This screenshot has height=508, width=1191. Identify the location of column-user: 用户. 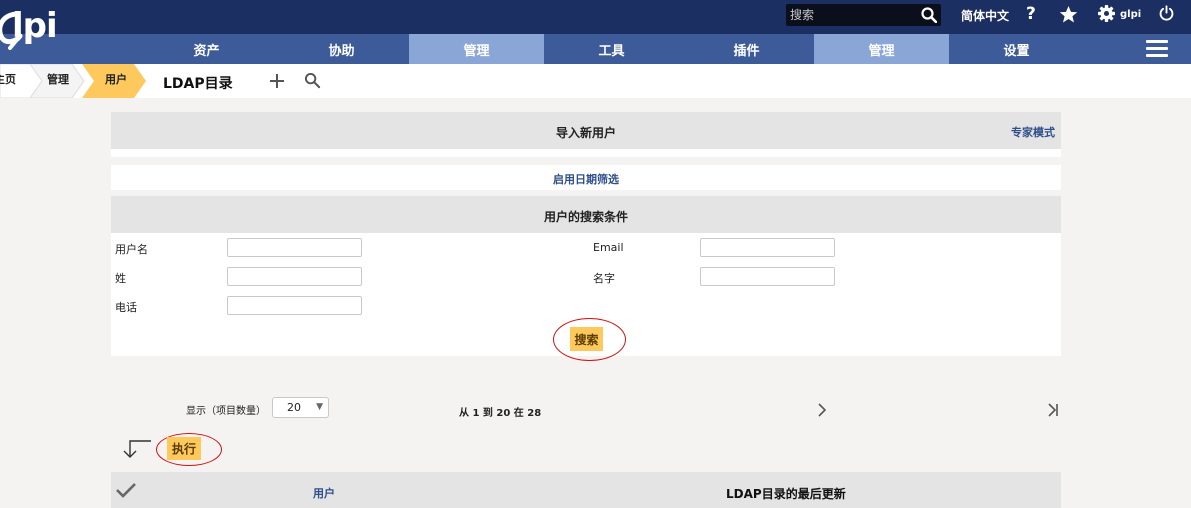
(324, 493).